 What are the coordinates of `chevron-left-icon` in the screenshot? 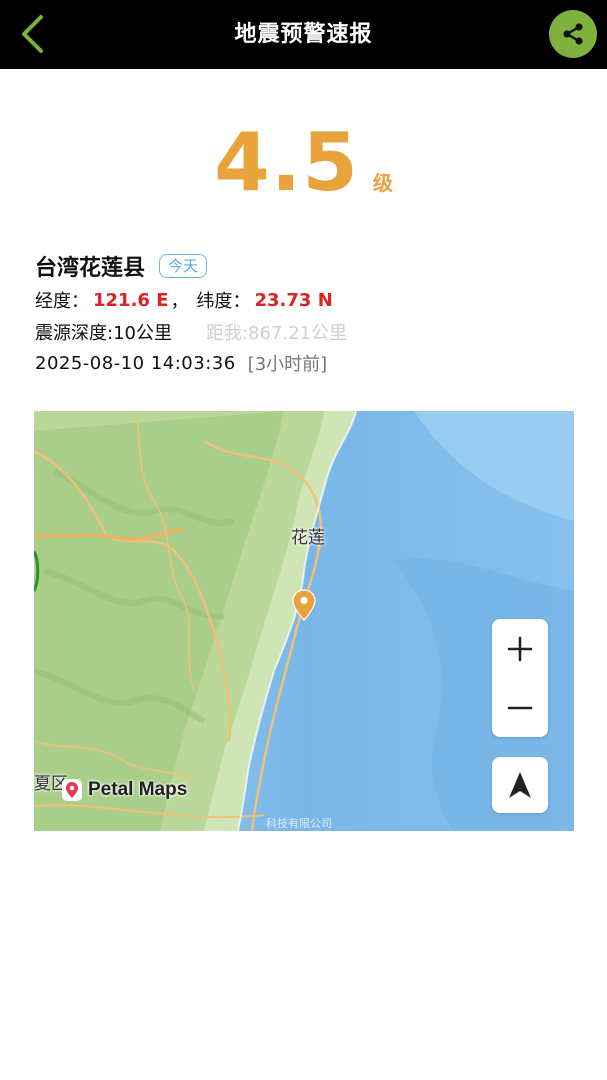 It's located at (32, 34).